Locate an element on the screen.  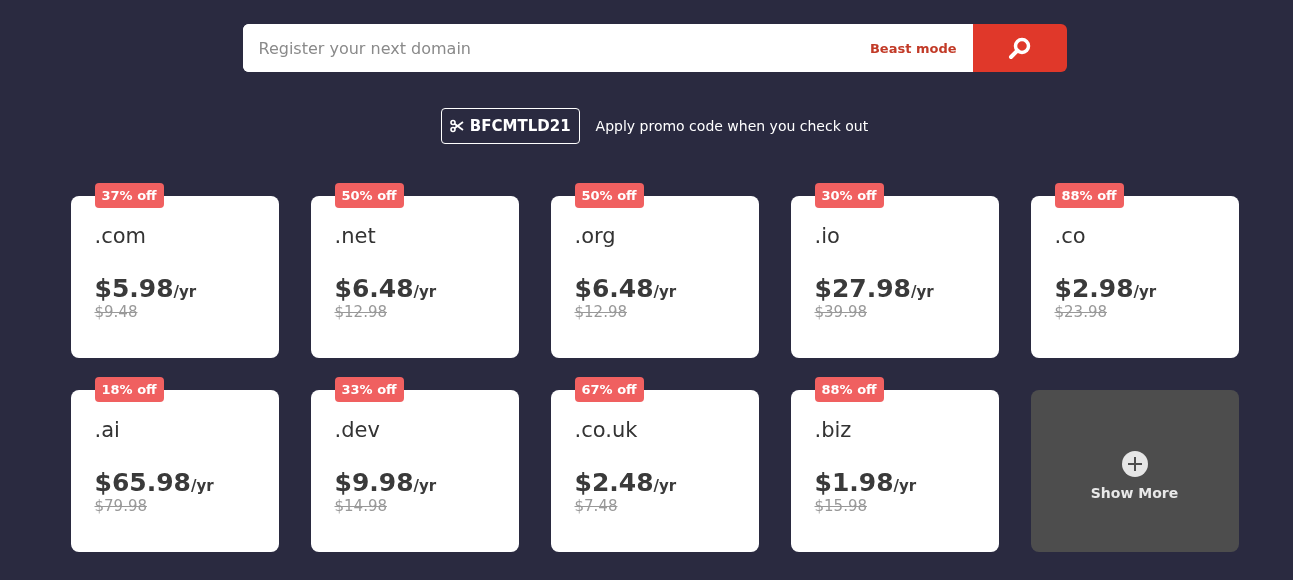
old-price: $23.98 is located at coordinates (1081, 312).